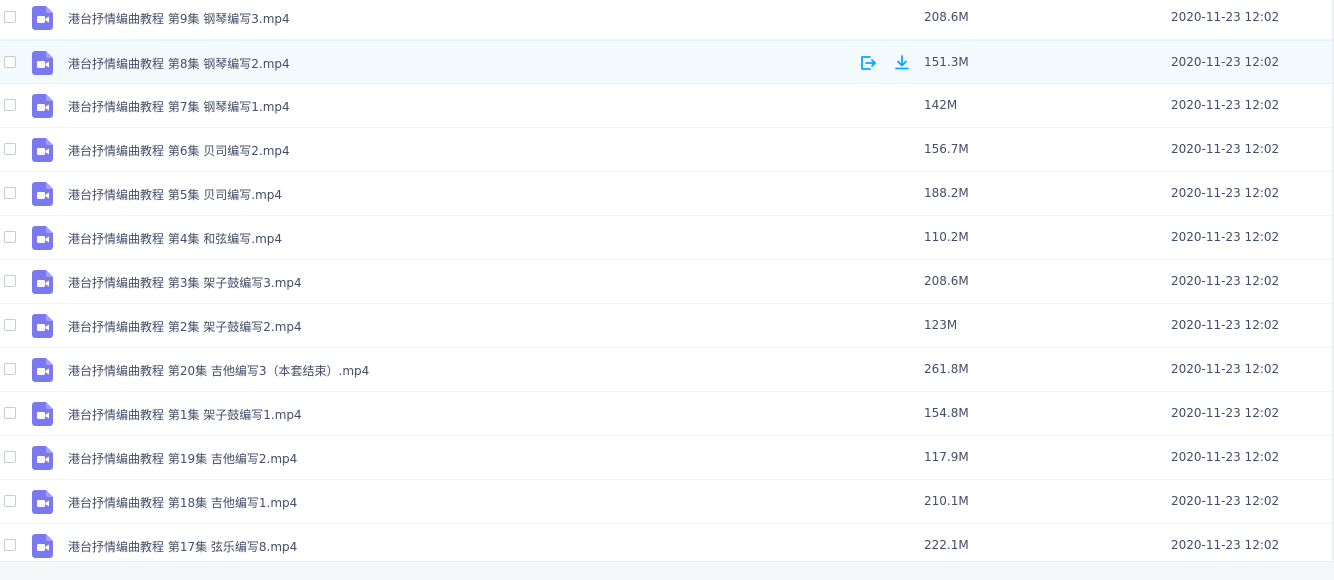 The width and height of the screenshot is (1334, 580). What do you see at coordinates (182, 546) in the screenshot?
I see `file-name: 港台抒情编曲教程 第17集 弦乐编写8.mp4` at bounding box center [182, 546].